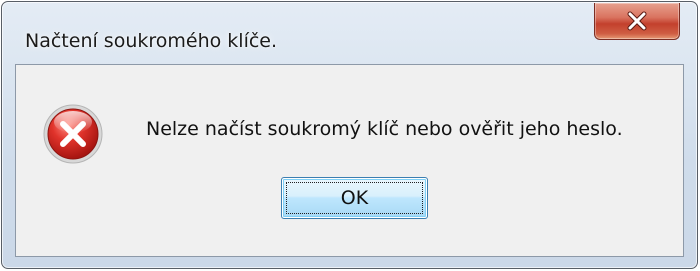 The height and width of the screenshot is (271, 700). What do you see at coordinates (151, 41) in the screenshot?
I see `window-title: Načtení soukromého klíče.` at bounding box center [151, 41].